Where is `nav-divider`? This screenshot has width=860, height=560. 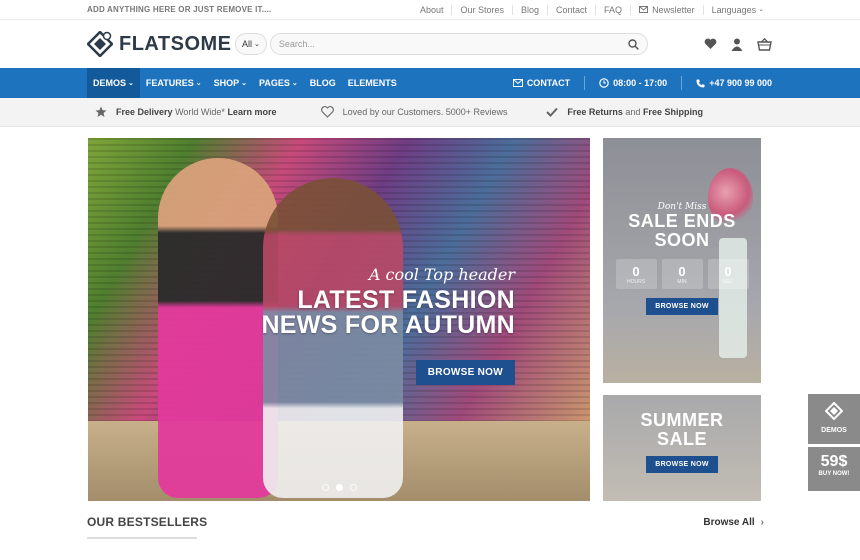 nav-divider is located at coordinates (585, 83).